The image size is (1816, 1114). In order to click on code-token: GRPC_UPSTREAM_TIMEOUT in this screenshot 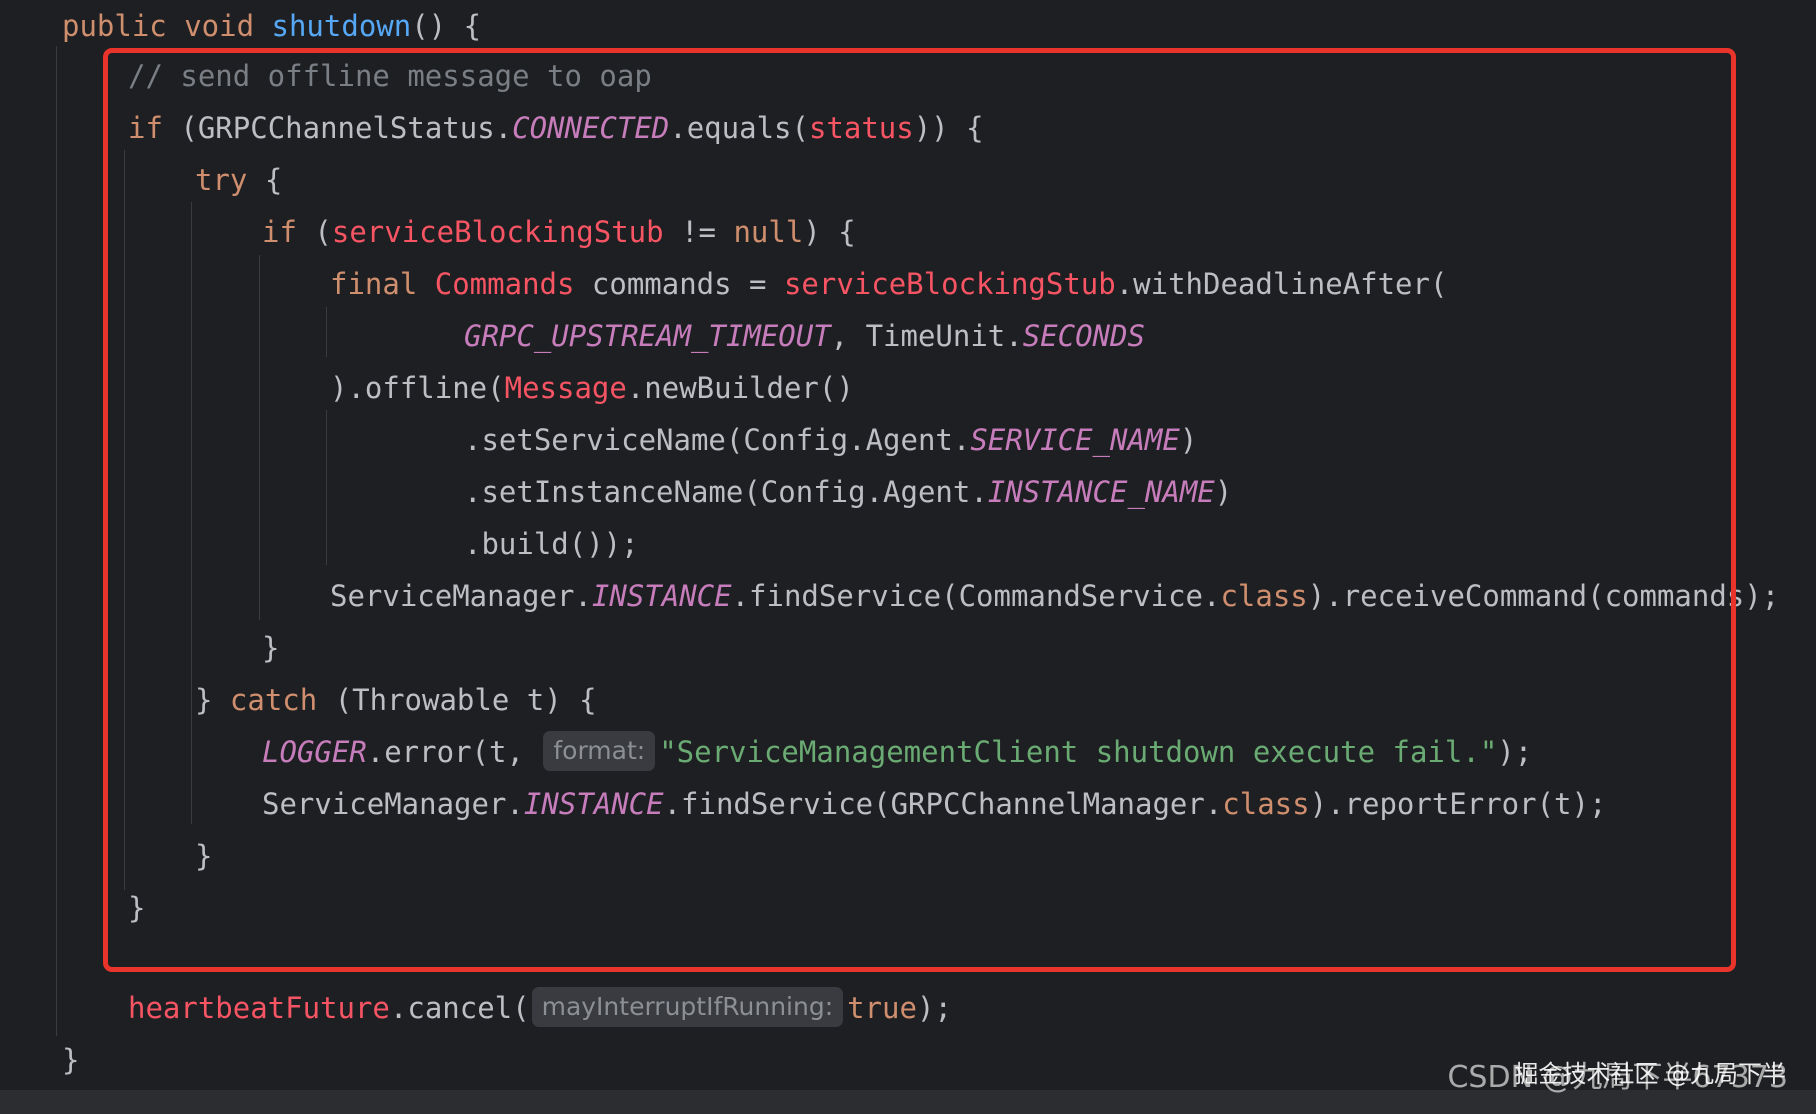, I will do `click(647, 336)`.